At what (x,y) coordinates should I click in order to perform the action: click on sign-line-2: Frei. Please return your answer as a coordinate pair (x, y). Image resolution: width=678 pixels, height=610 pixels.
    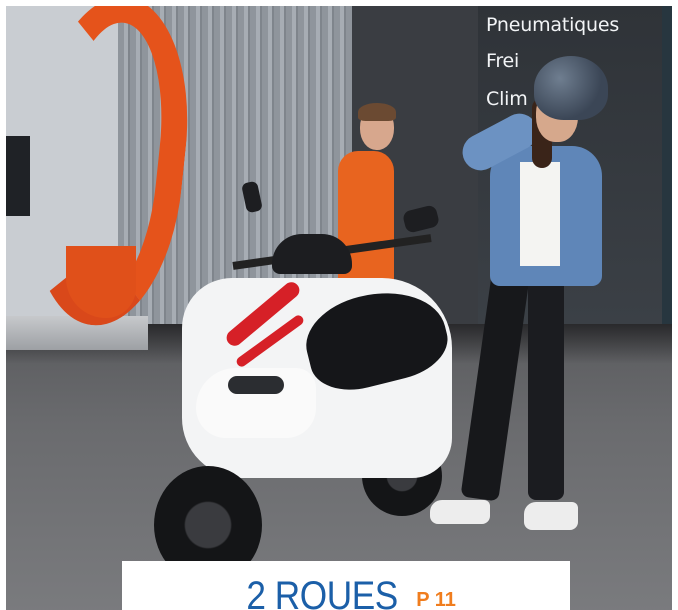
    Looking at the image, I should click on (503, 61).